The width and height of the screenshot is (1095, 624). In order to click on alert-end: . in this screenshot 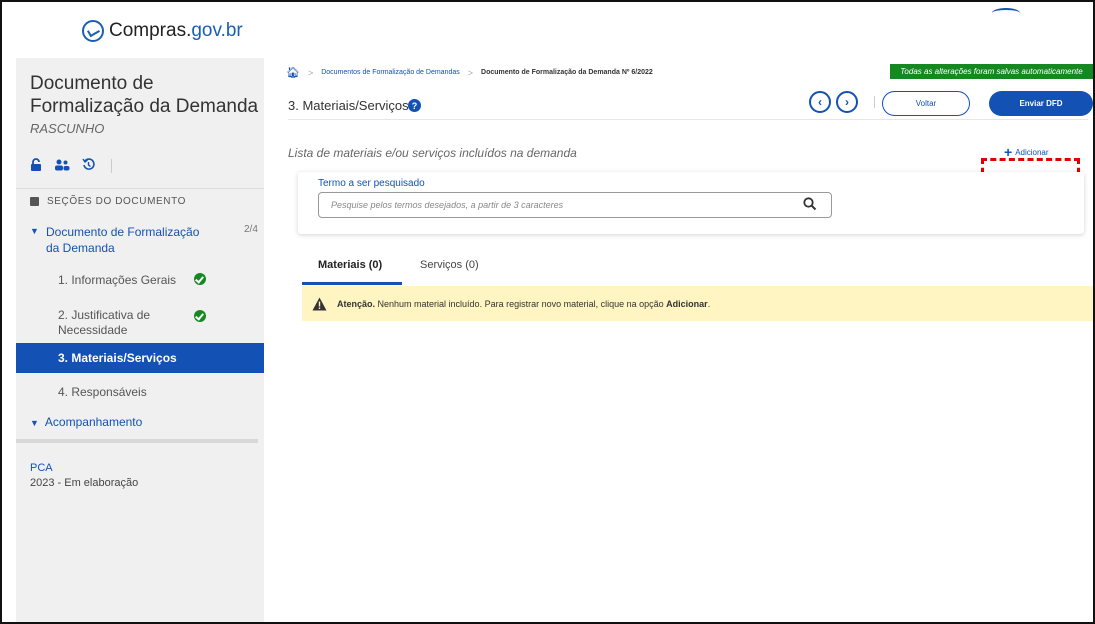, I will do `click(709, 303)`.